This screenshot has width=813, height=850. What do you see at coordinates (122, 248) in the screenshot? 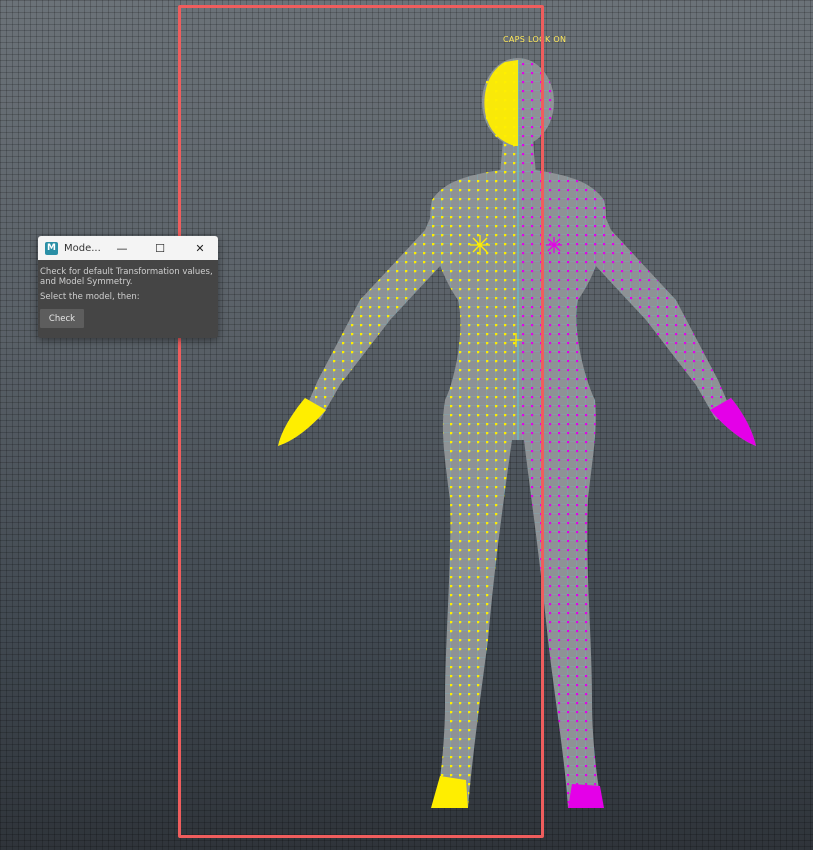
I see `minimize-icon: —` at bounding box center [122, 248].